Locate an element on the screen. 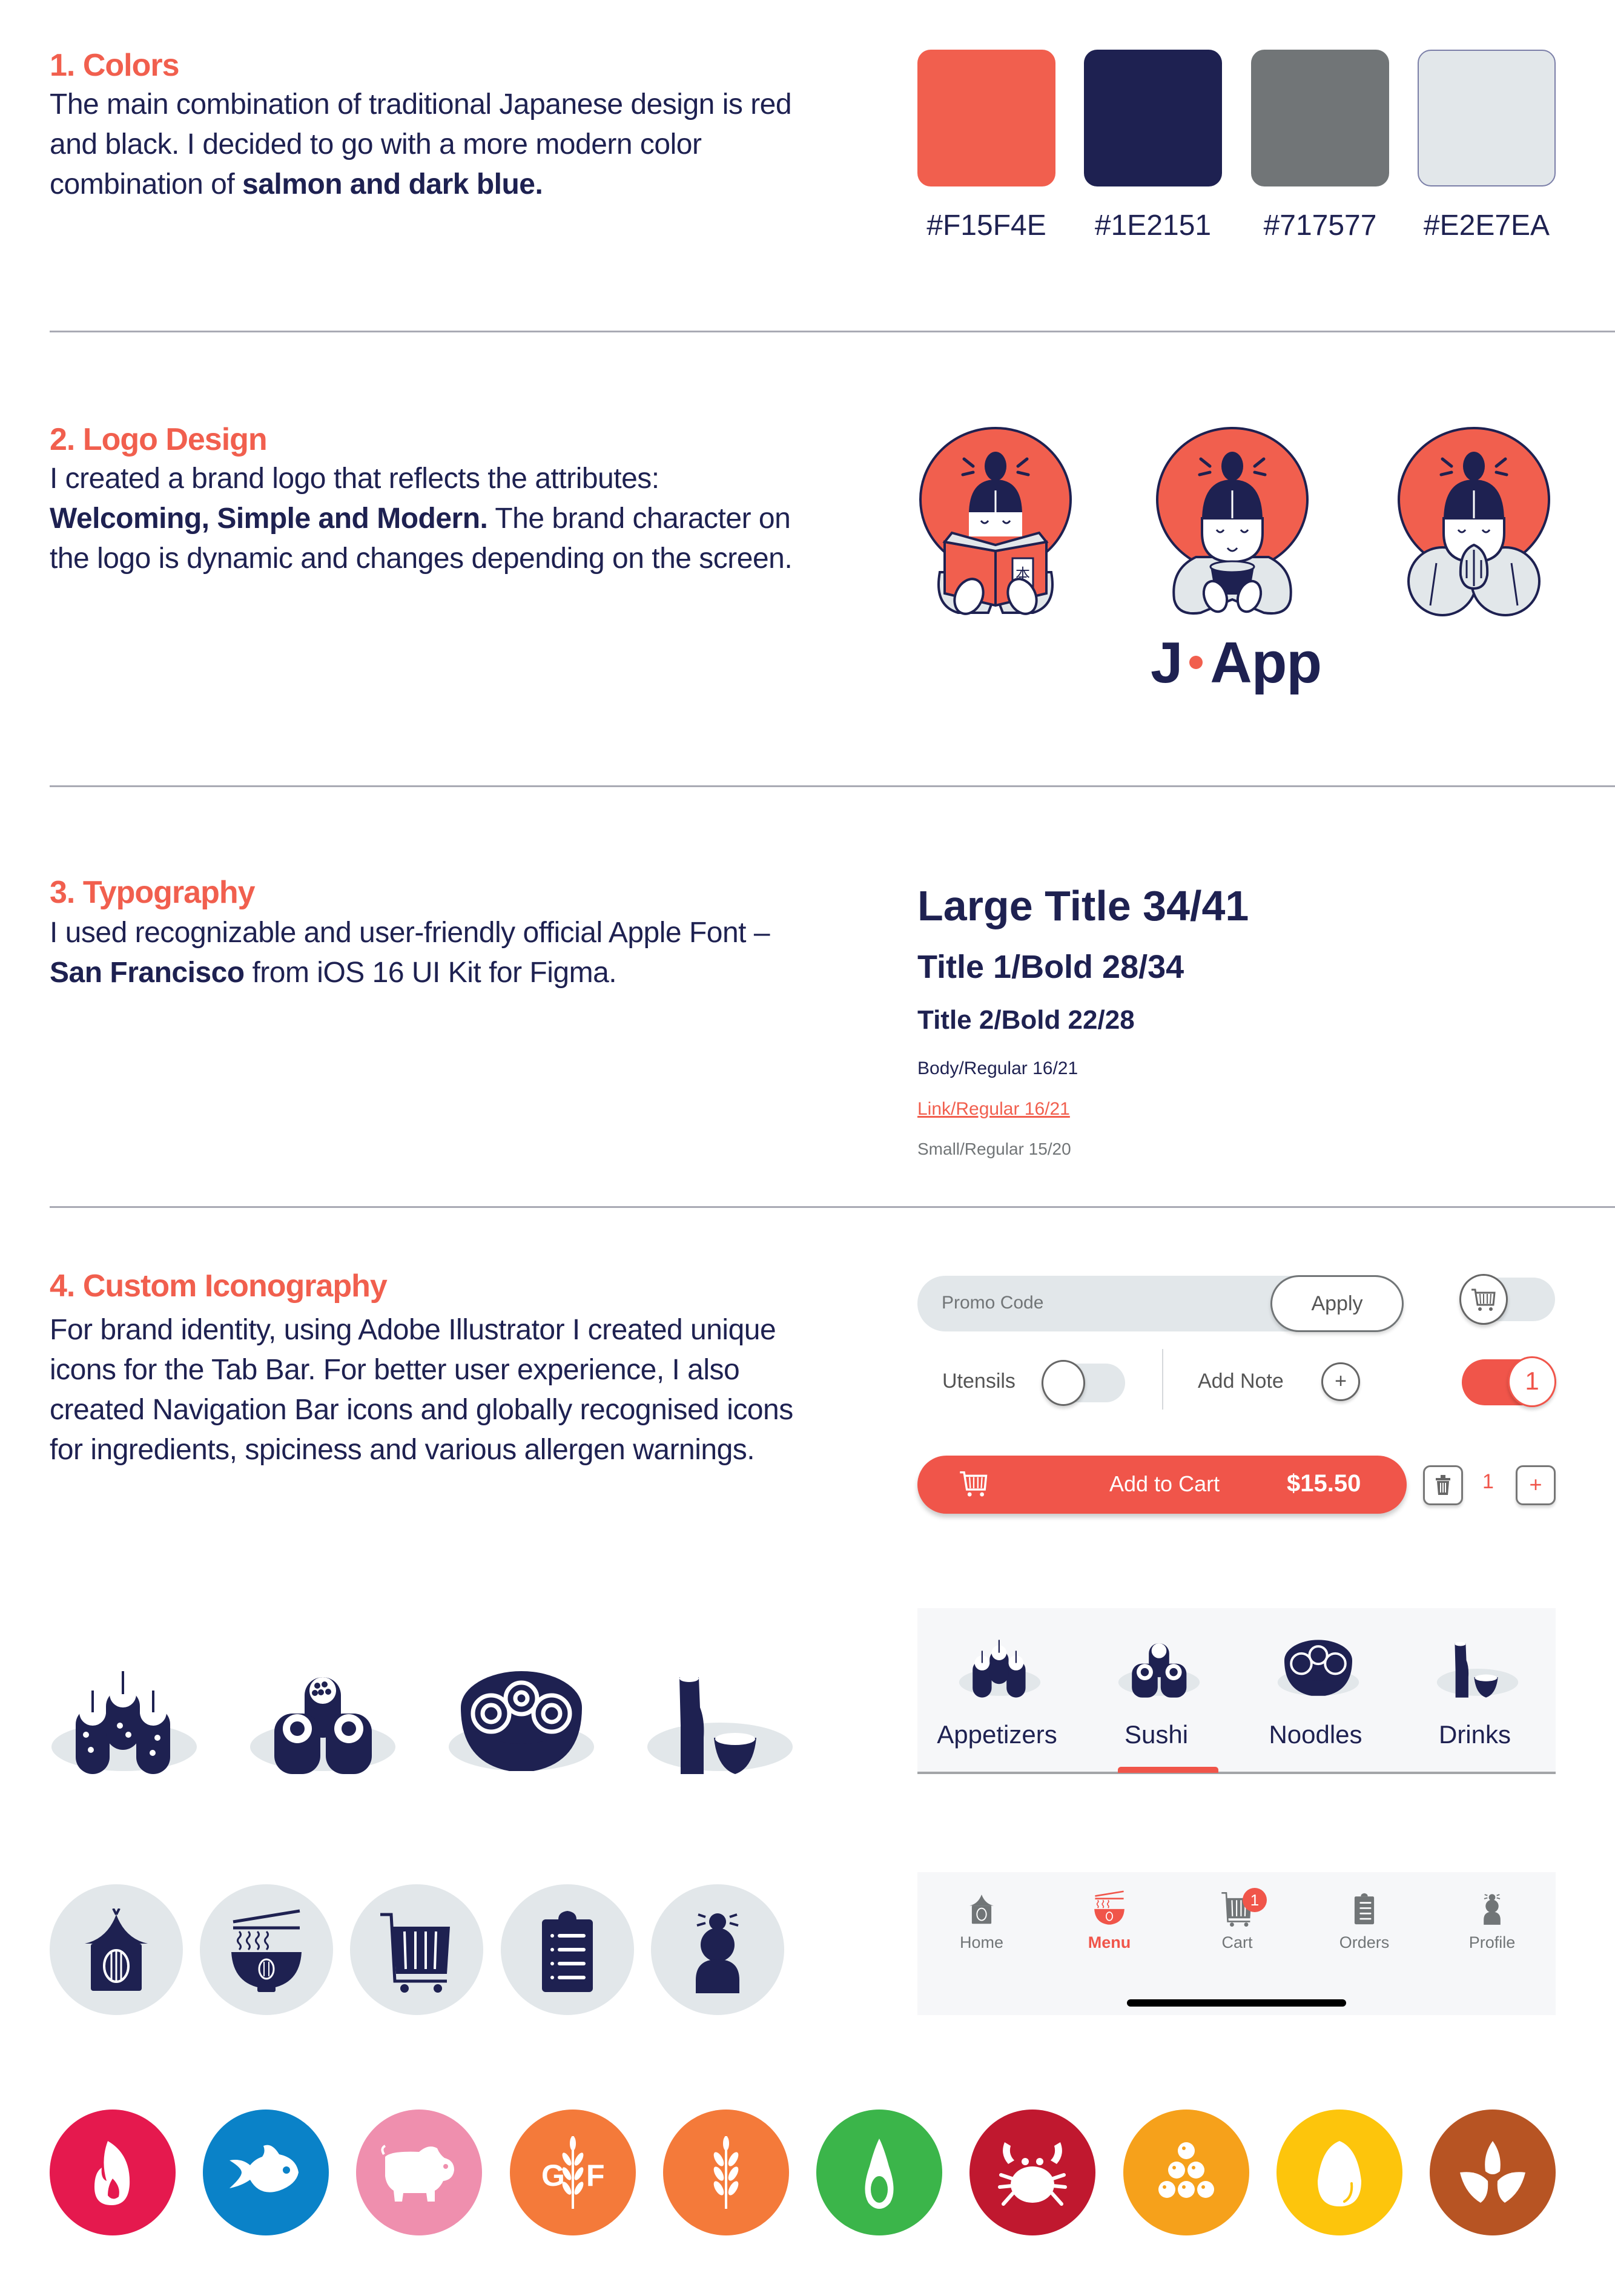 The image size is (1615, 2296). type-specimen-title2: Title 2/Bold 22/28 is located at coordinates (1026, 1020).